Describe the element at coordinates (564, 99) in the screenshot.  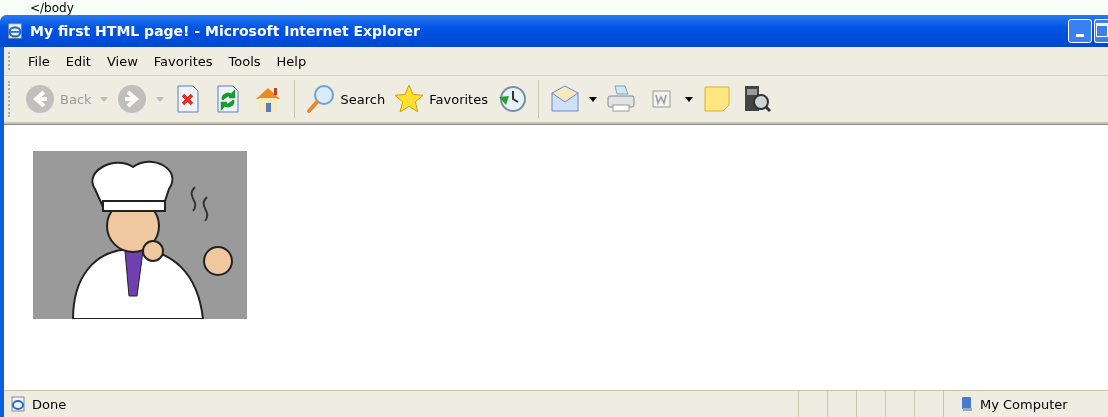
I see `envelope-icon` at that location.